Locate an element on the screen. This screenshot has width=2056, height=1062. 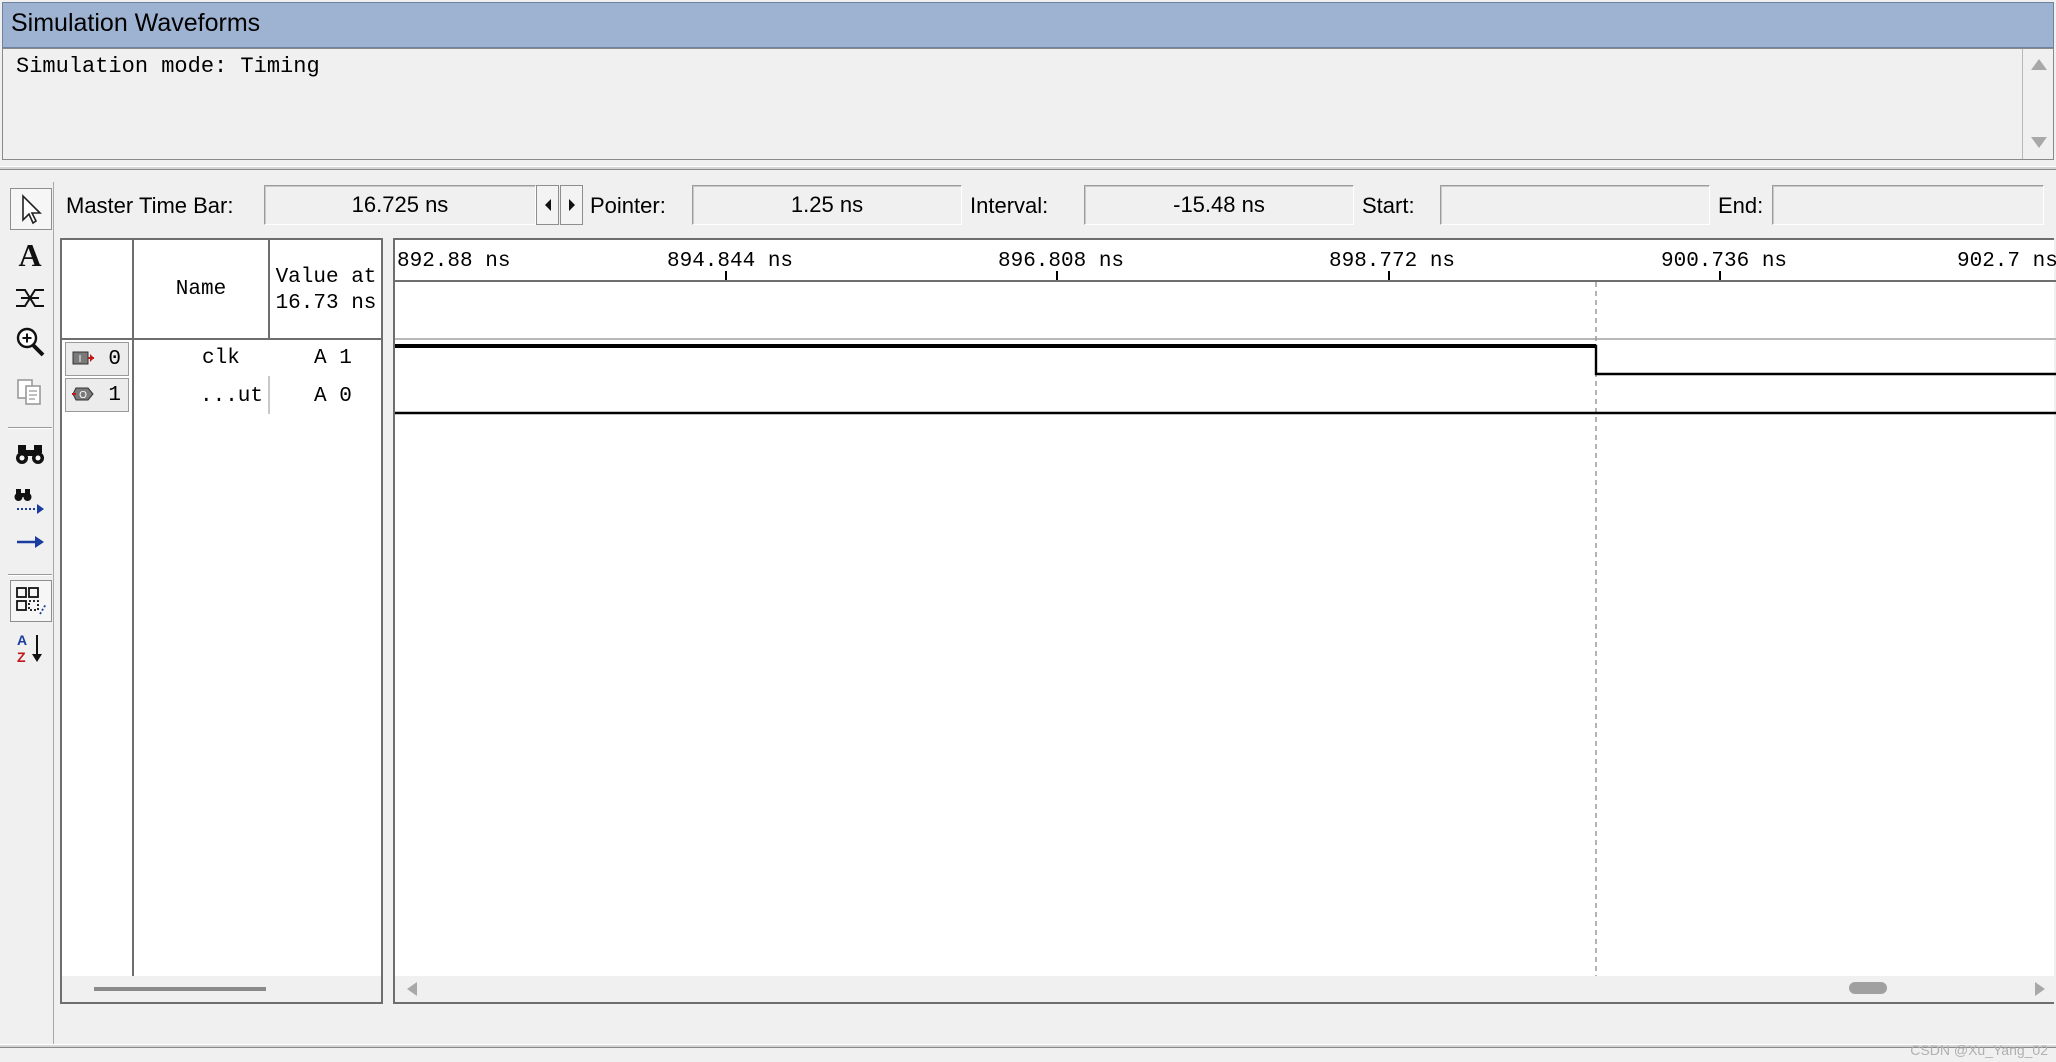
window-title: Simulation Waveforms is located at coordinates (136, 23).